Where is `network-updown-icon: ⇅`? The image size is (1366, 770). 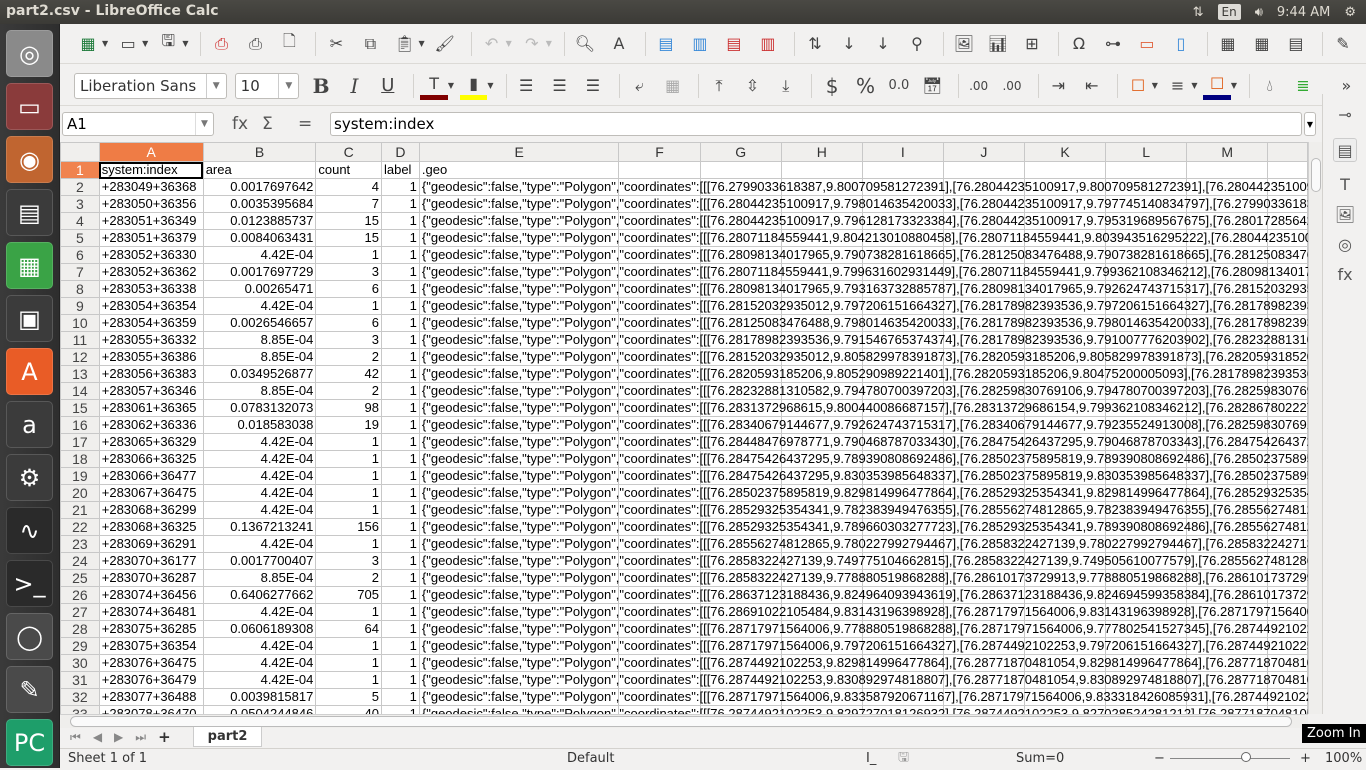 network-updown-icon: ⇅ is located at coordinates (1198, 12).